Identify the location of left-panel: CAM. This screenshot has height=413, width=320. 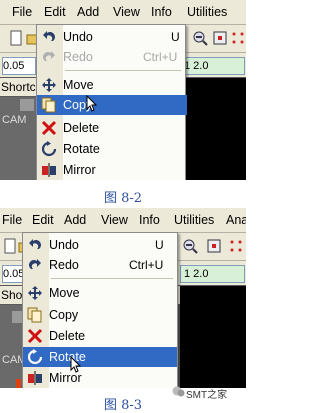
(19, 138).